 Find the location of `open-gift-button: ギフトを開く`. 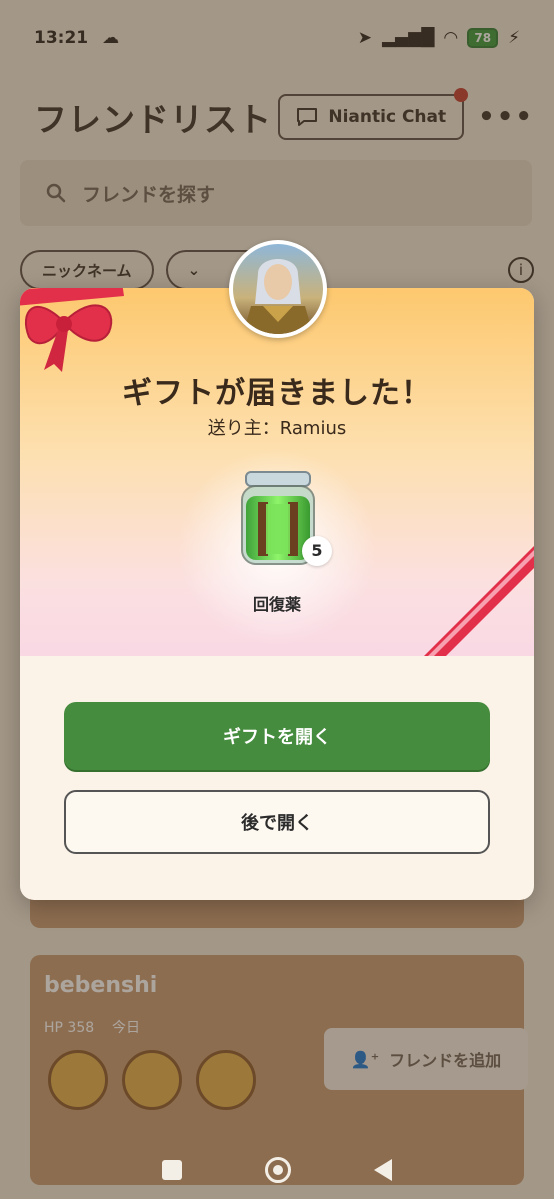

open-gift-button: ギフトを開く is located at coordinates (277, 736).